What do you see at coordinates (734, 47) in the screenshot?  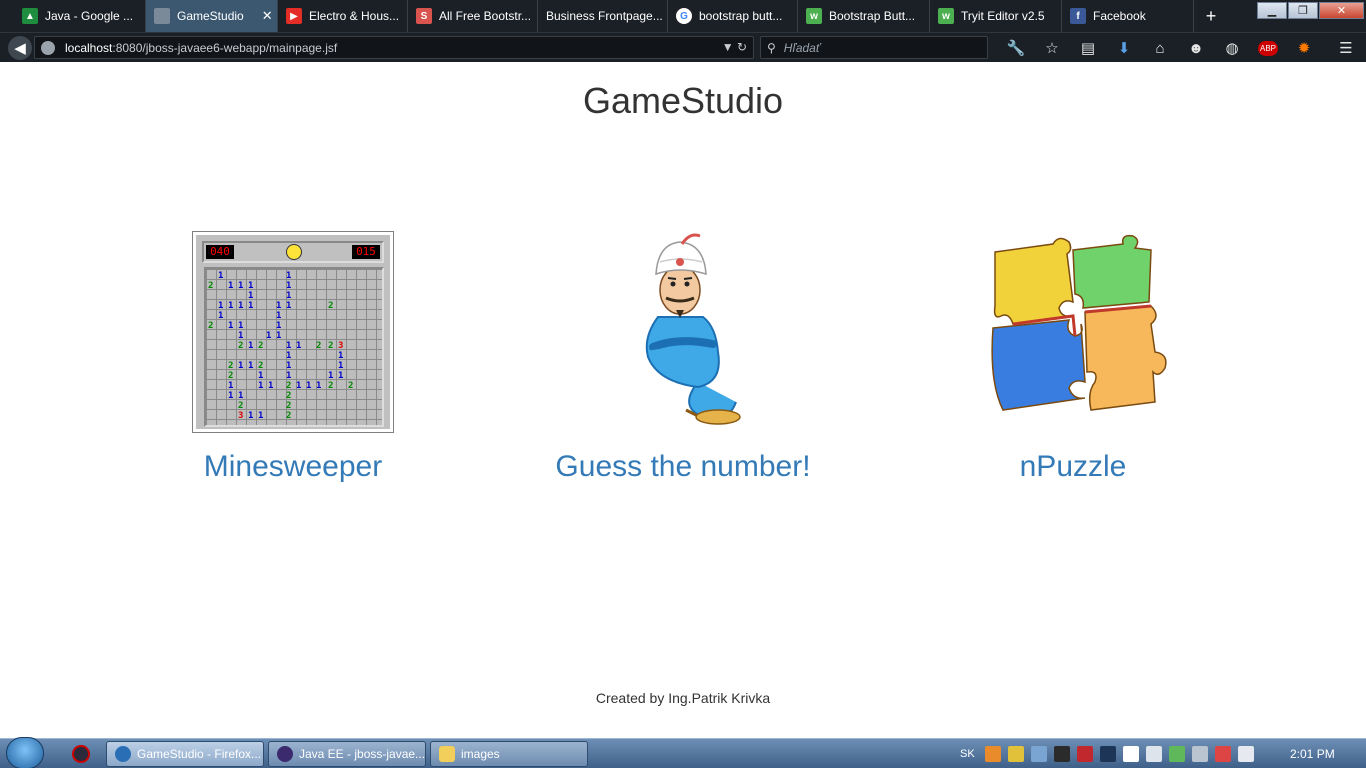 I see `url-dropdown-reload-icons: ▼ ↻` at bounding box center [734, 47].